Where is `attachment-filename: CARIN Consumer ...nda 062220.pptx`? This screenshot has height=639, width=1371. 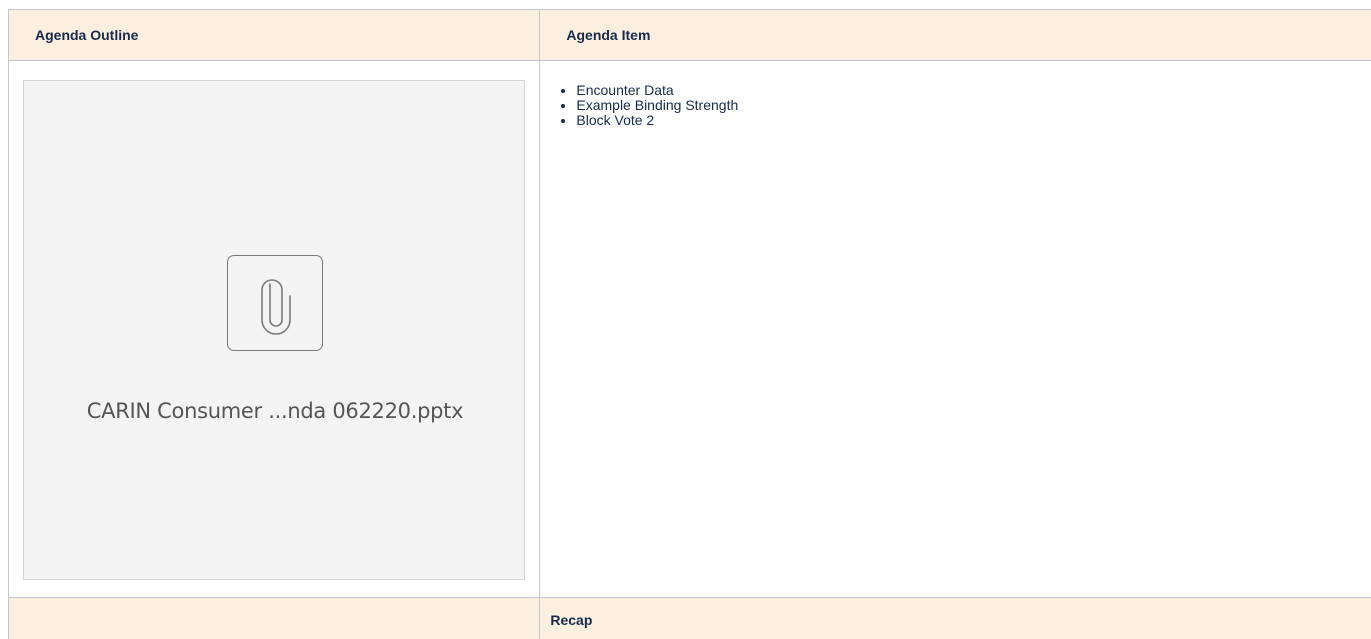
attachment-filename: CARIN Consumer ...nda 062220.pptx is located at coordinates (275, 411).